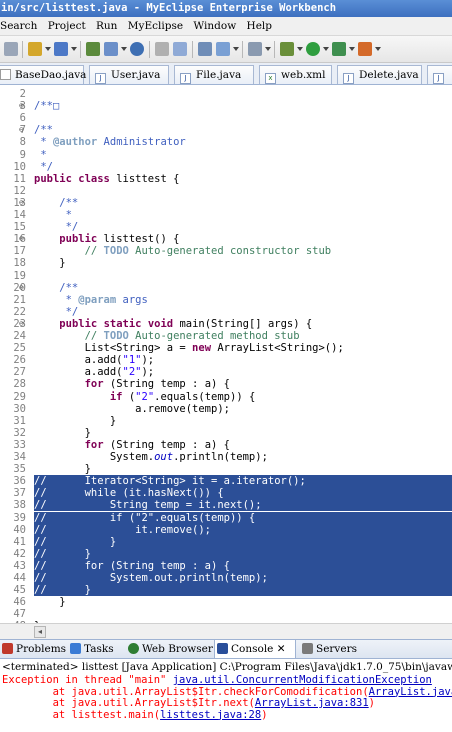 This screenshot has height=732, width=452. I want to click on code-line: 3 ⊕/**□, so click(226, 106).